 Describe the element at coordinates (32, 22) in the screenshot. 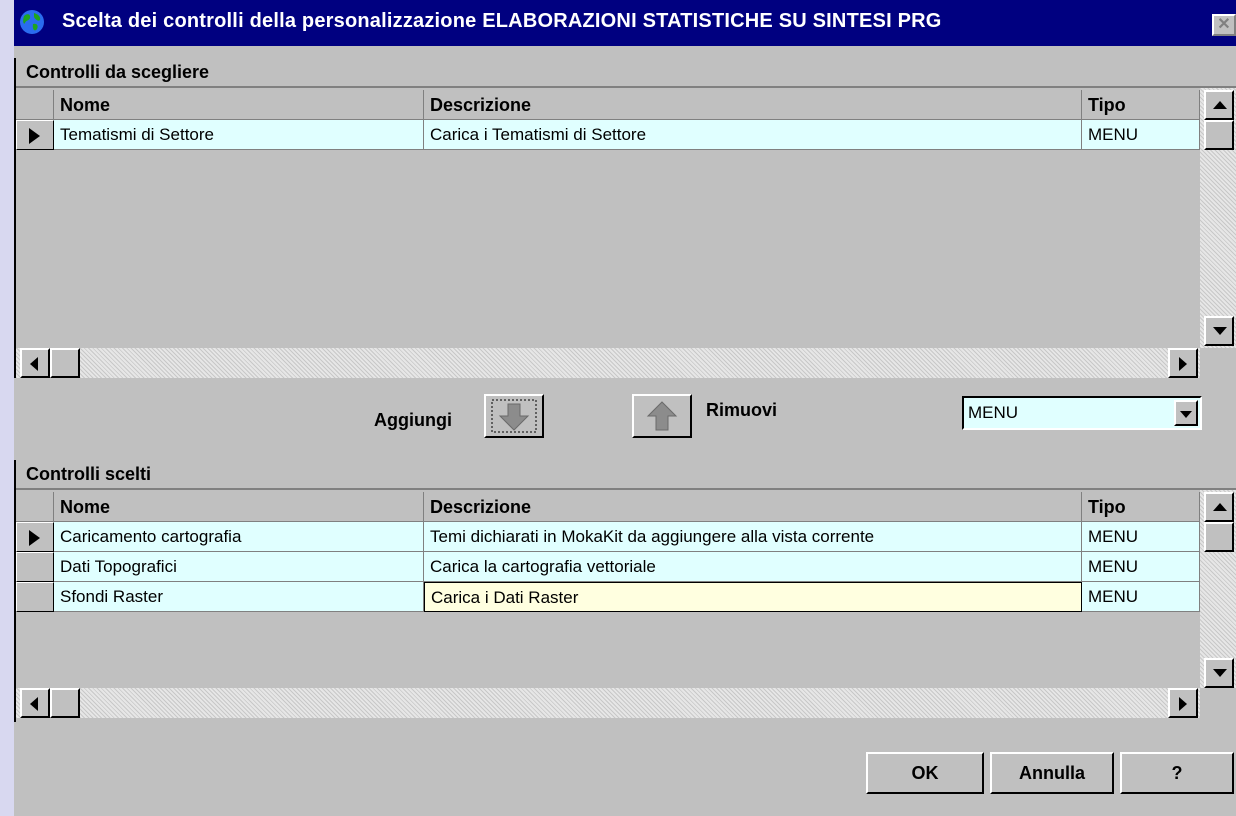

I see `globe-icon` at that location.